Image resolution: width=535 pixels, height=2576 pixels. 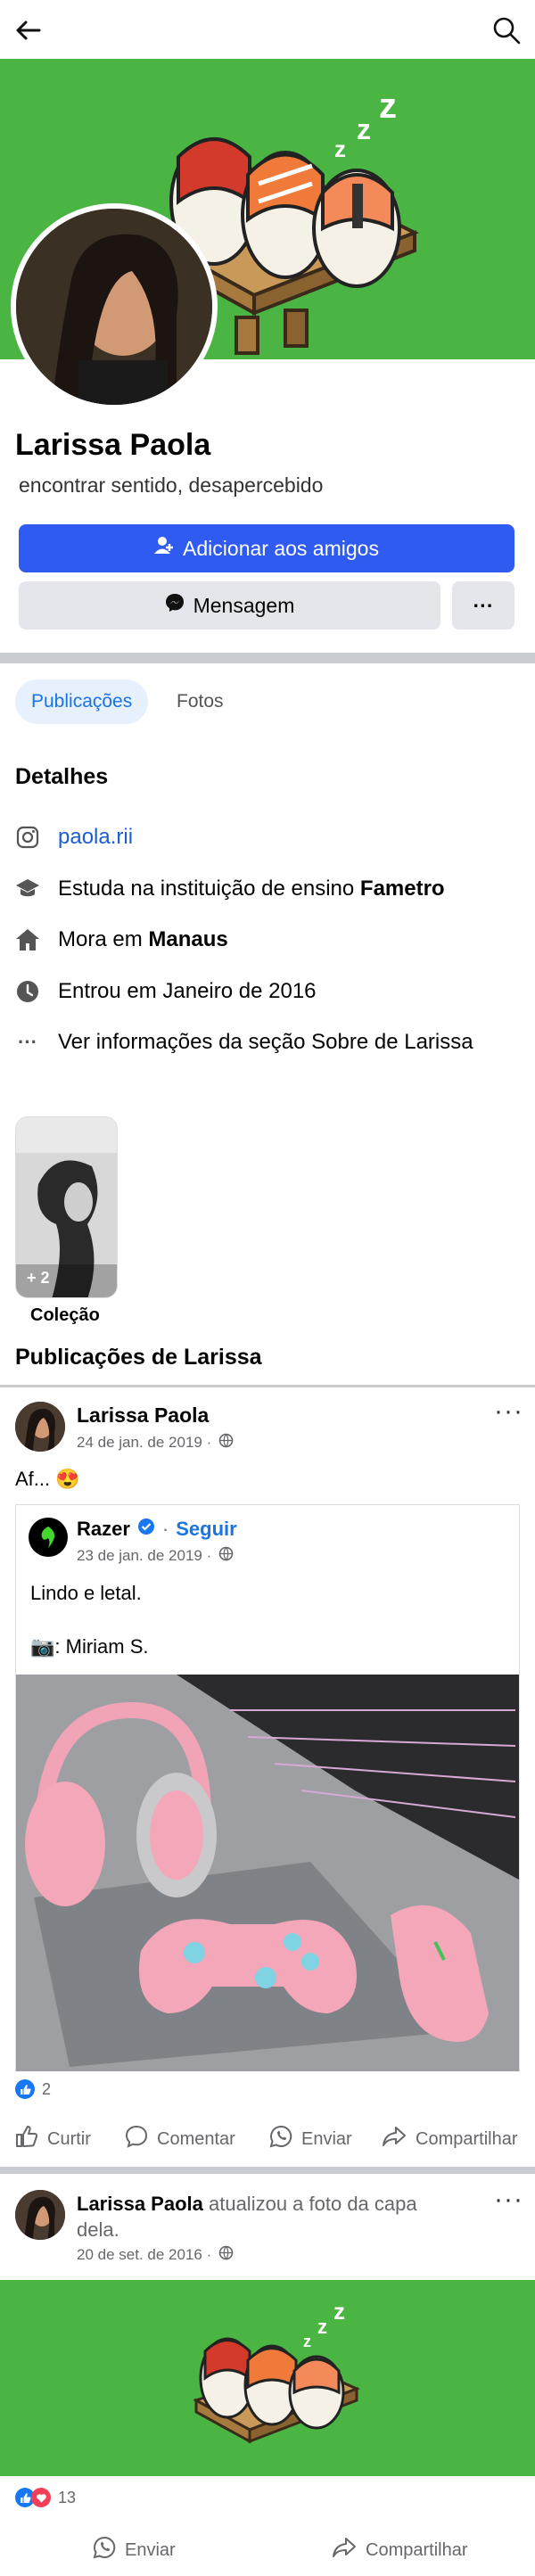 I want to click on post2-action-text2: dela., so click(x=98, y=2229).